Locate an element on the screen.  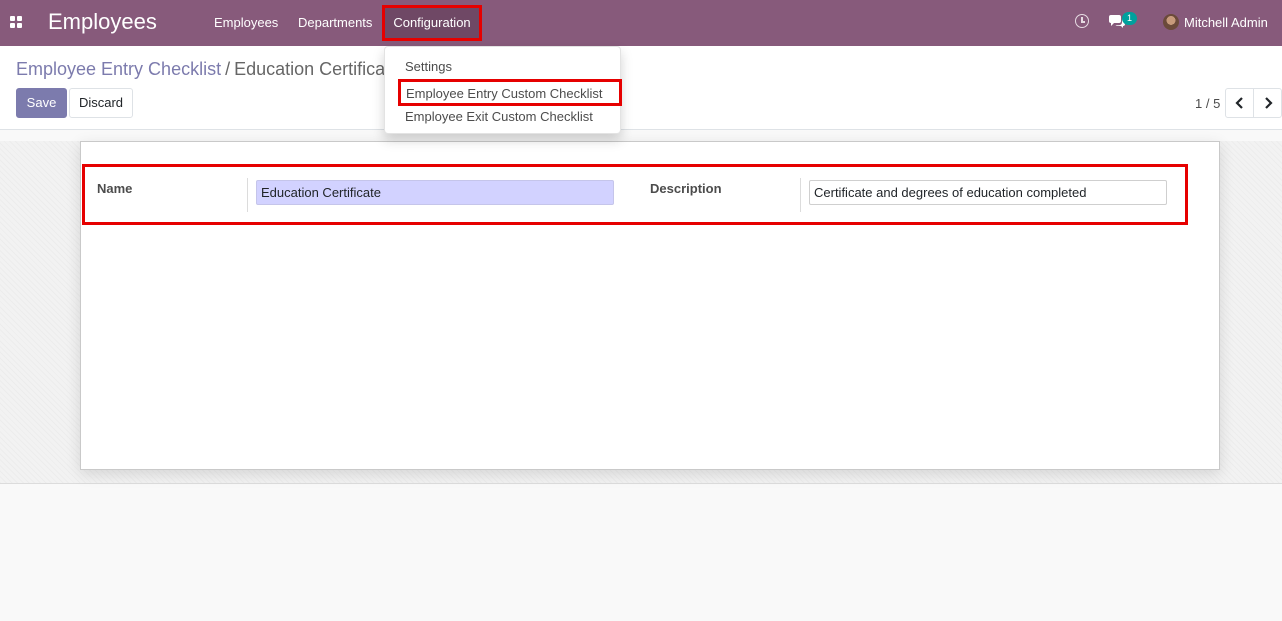
menu-departments: Departments is located at coordinates (335, 22).